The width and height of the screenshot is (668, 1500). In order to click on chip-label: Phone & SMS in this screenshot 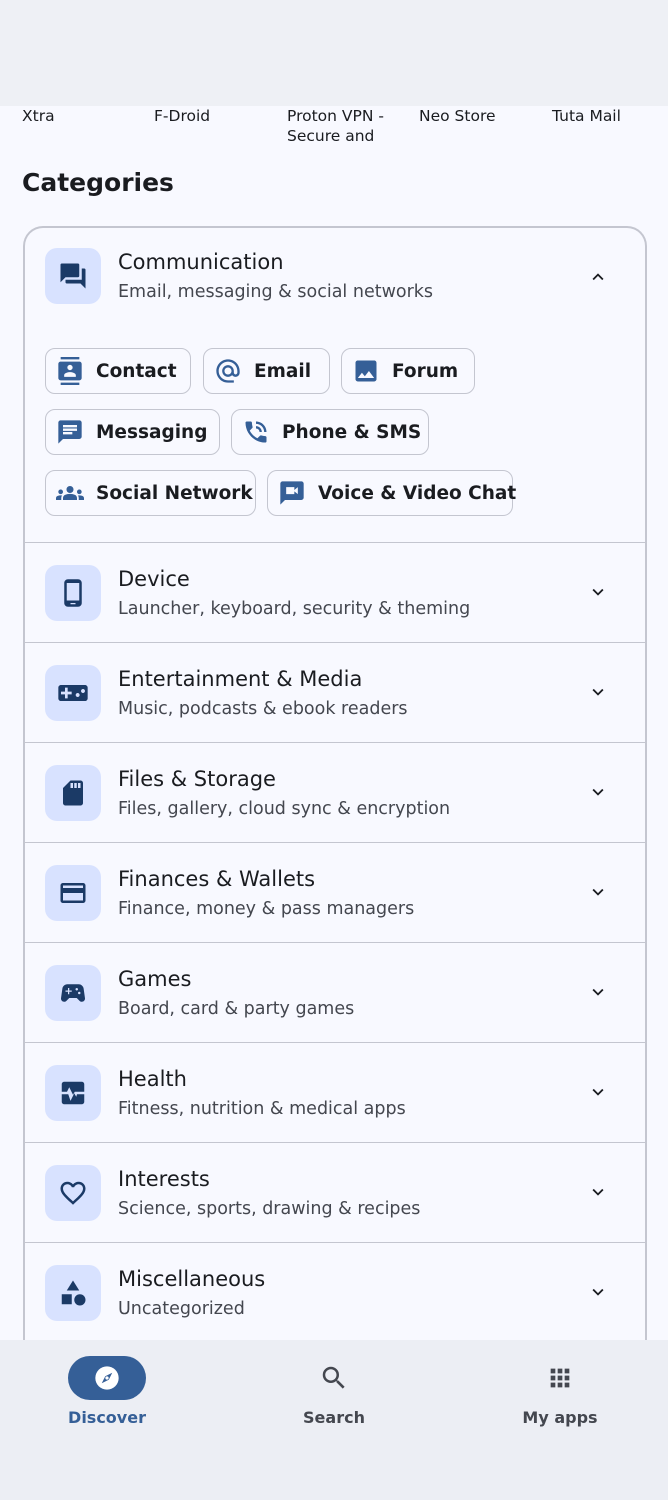, I will do `click(352, 432)`.